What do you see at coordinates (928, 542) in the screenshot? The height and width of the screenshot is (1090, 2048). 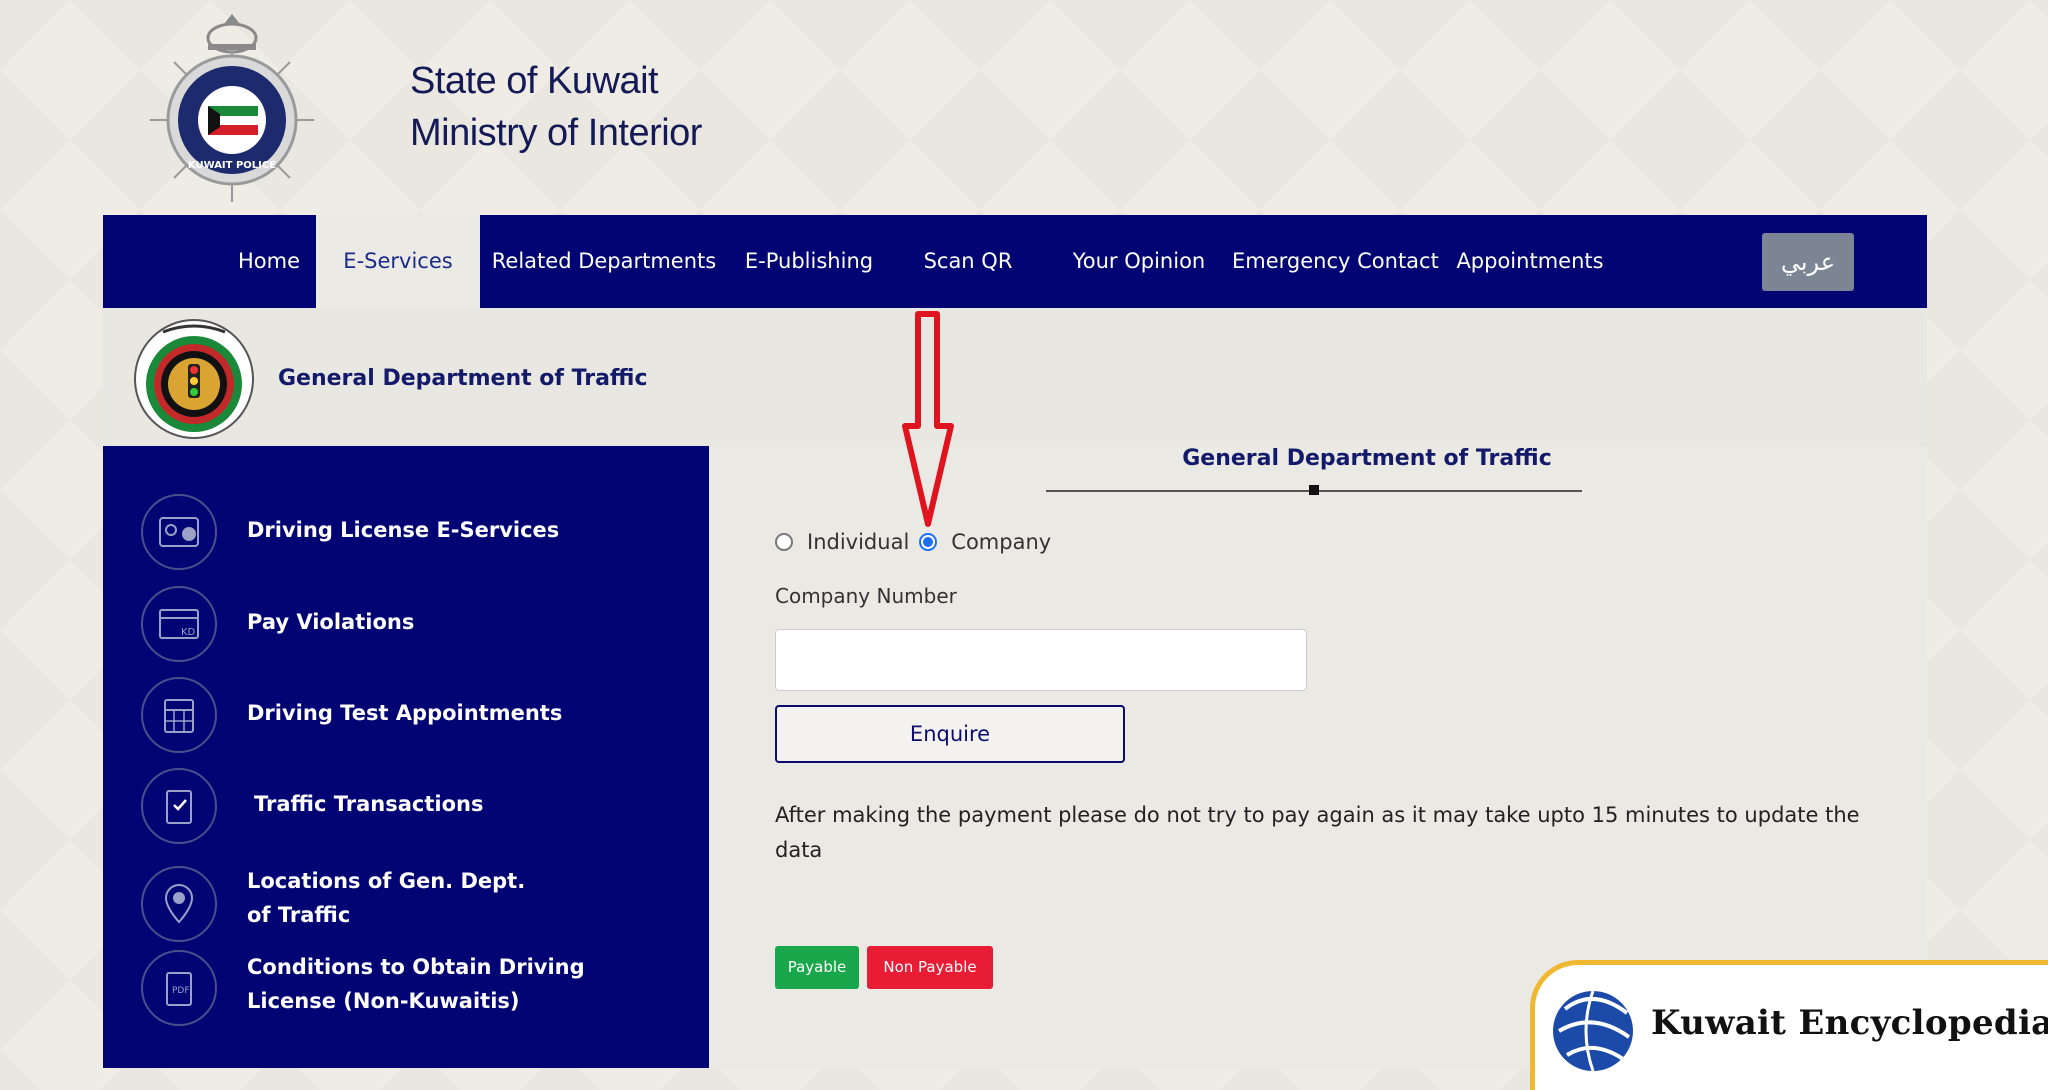 I see `radio-company` at bounding box center [928, 542].